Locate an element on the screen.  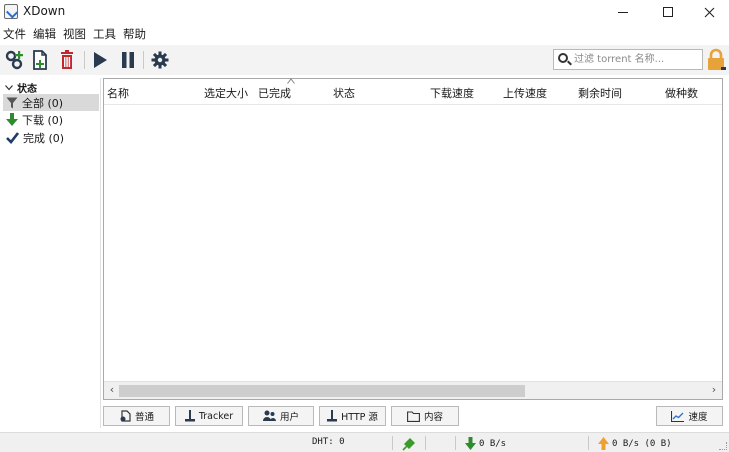
tab-peers: 用户 is located at coordinates (281, 416).